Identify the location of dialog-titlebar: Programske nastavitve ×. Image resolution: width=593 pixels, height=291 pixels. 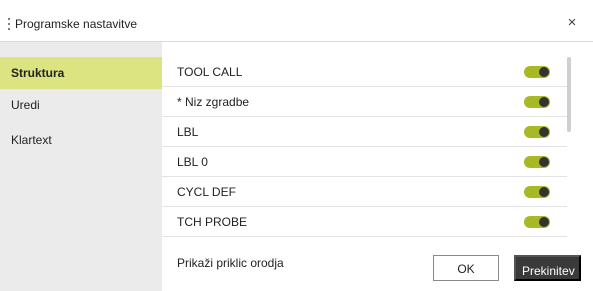
(296, 24).